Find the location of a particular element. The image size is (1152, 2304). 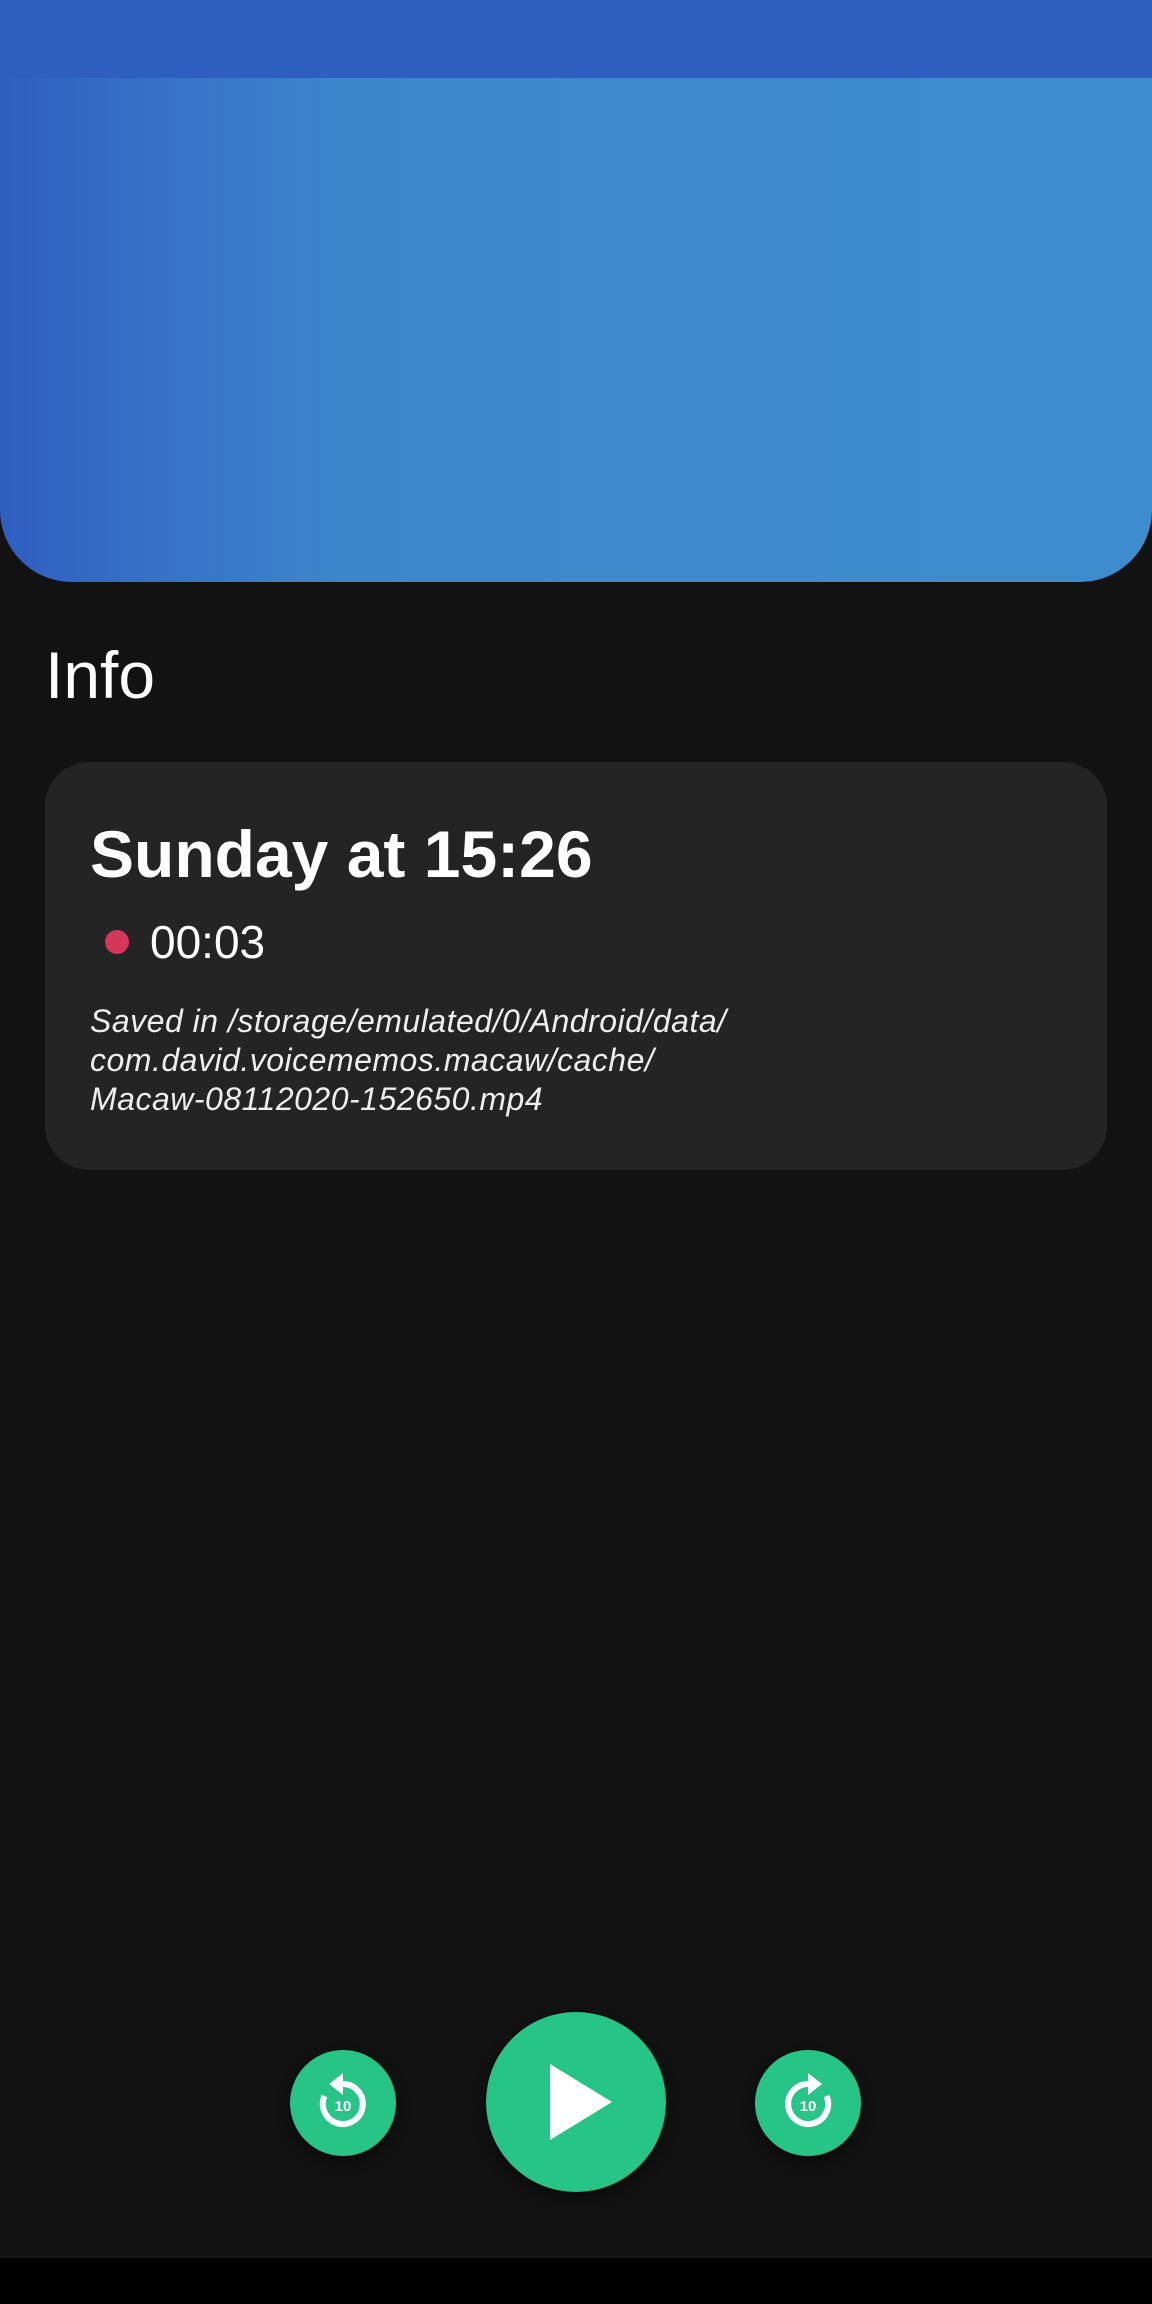

navigation-bar is located at coordinates (576, 2281).